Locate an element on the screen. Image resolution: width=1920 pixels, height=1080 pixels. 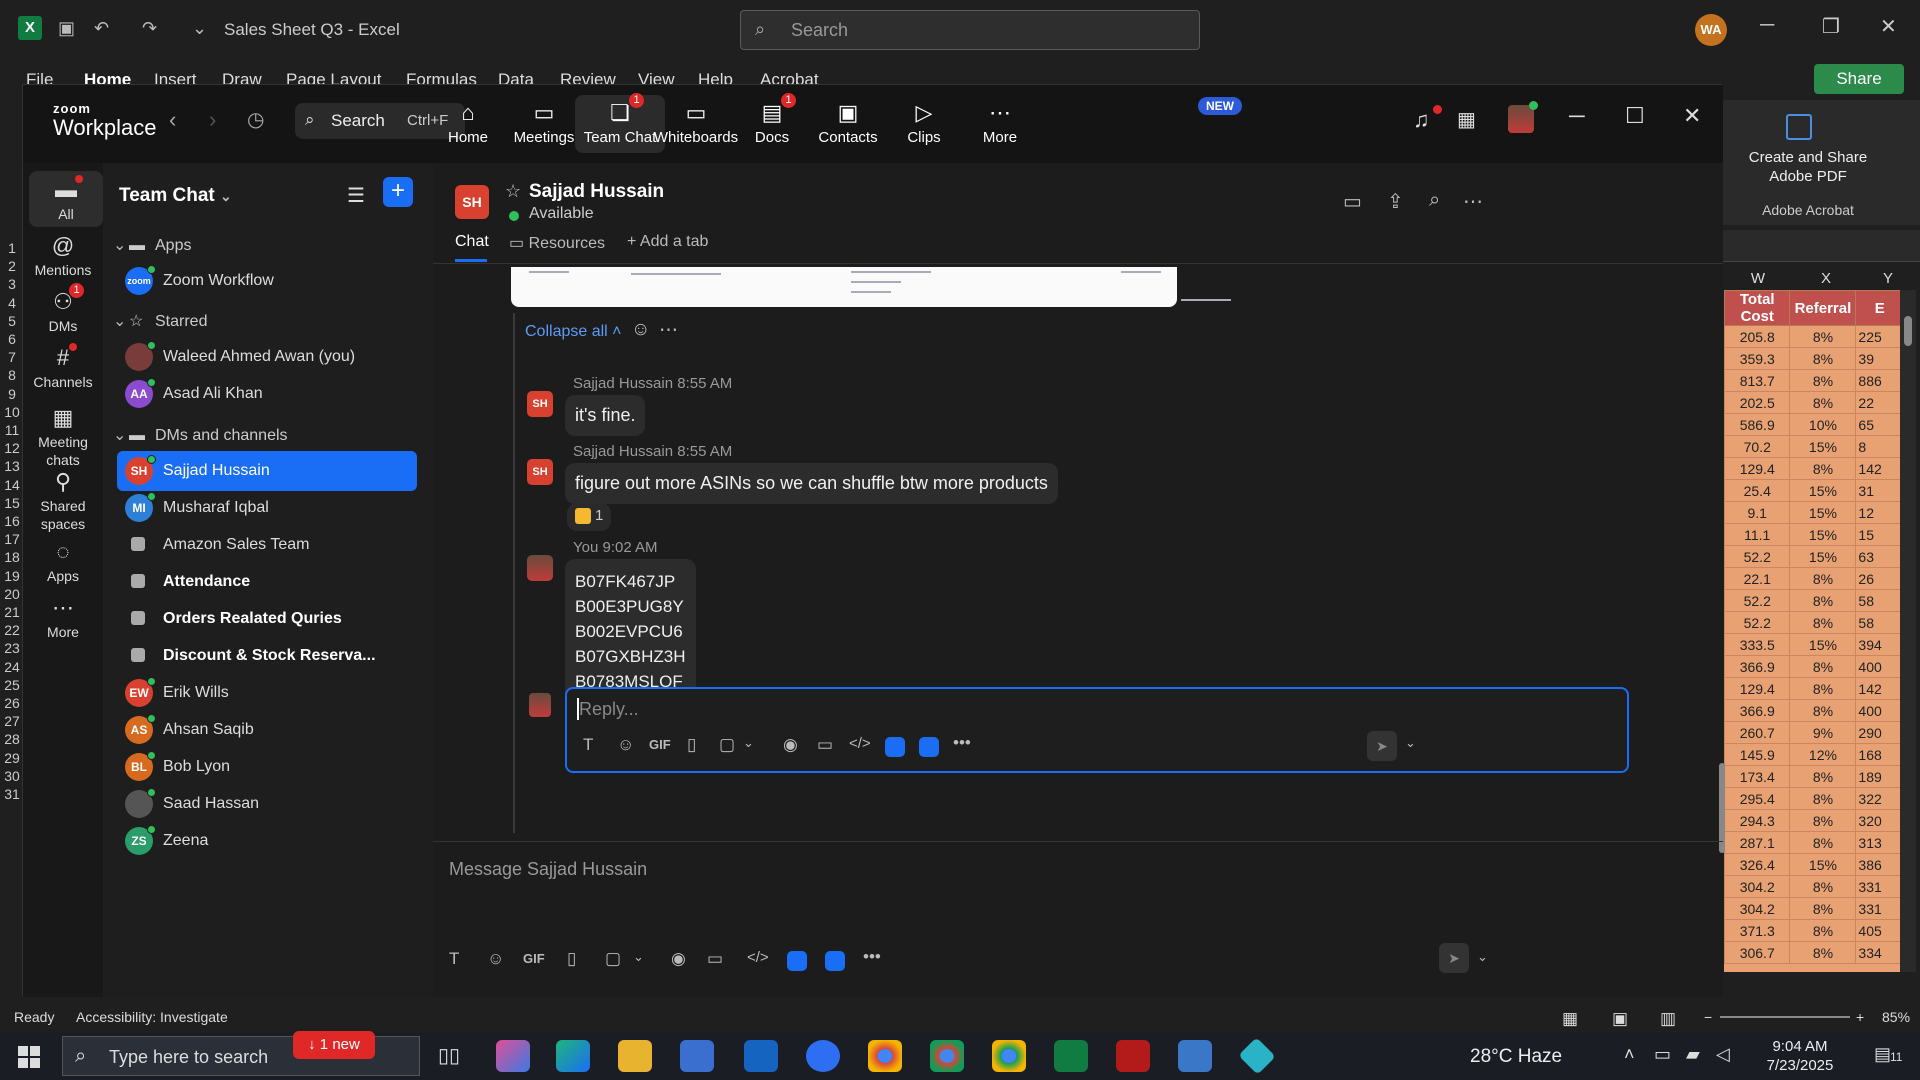
forward-arrow-icon: › is located at coordinates (212, 120).